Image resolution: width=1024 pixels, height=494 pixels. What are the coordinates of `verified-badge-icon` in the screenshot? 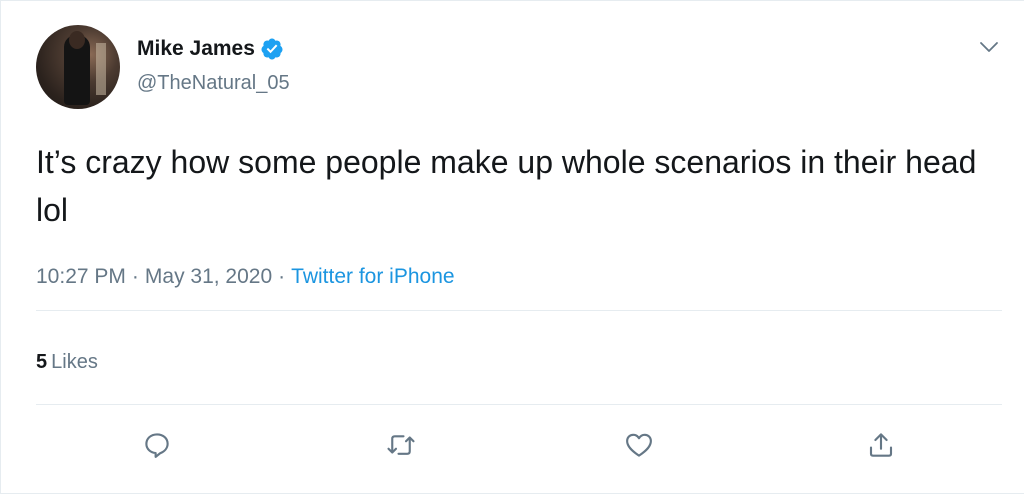 It's located at (272, 49).